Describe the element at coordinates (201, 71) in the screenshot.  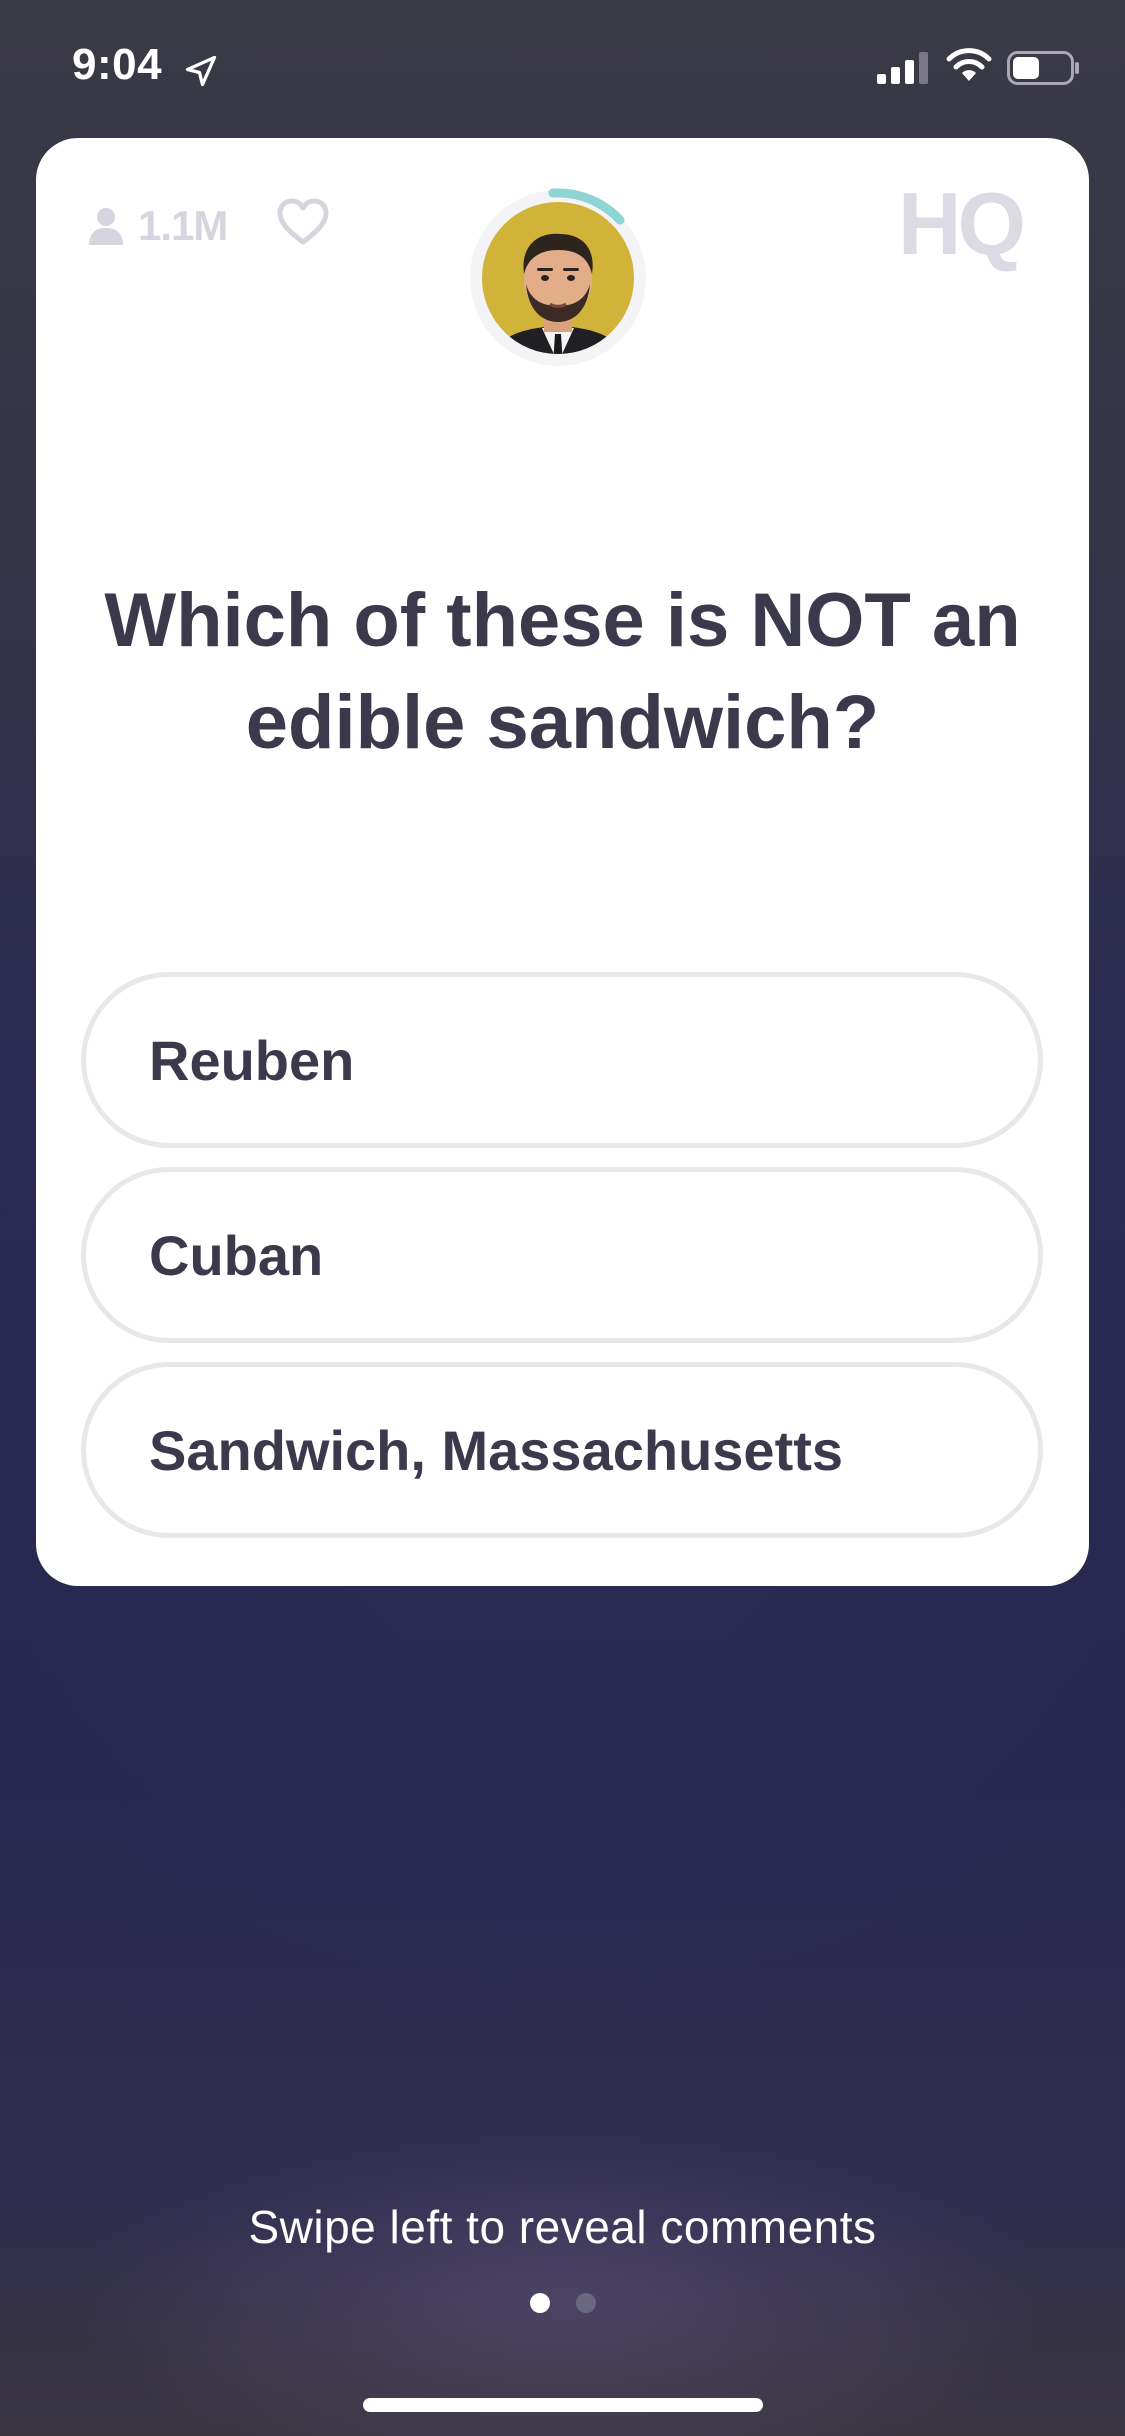
I see `location-arrow-icon` at that location.